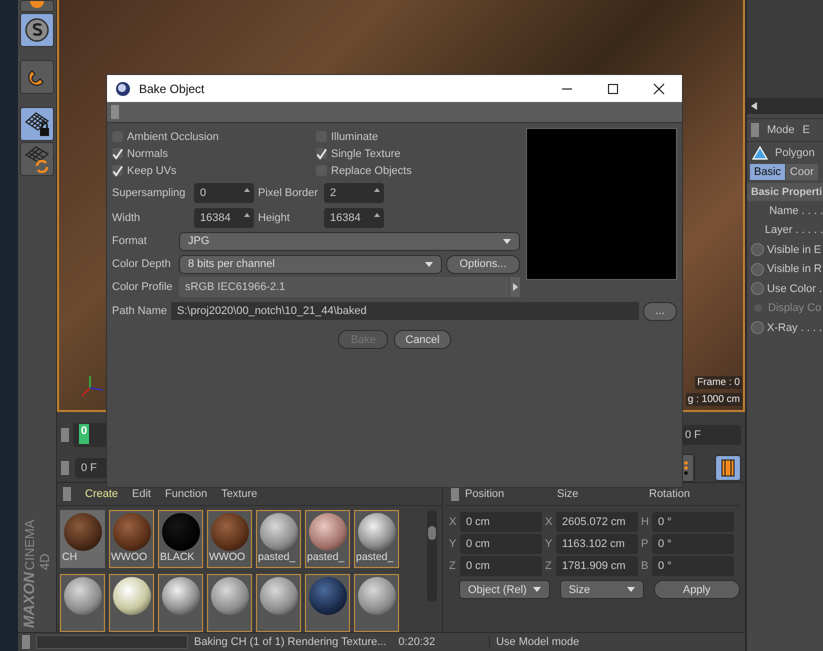  I want to click on lock-grid-button, so click(37, 124).